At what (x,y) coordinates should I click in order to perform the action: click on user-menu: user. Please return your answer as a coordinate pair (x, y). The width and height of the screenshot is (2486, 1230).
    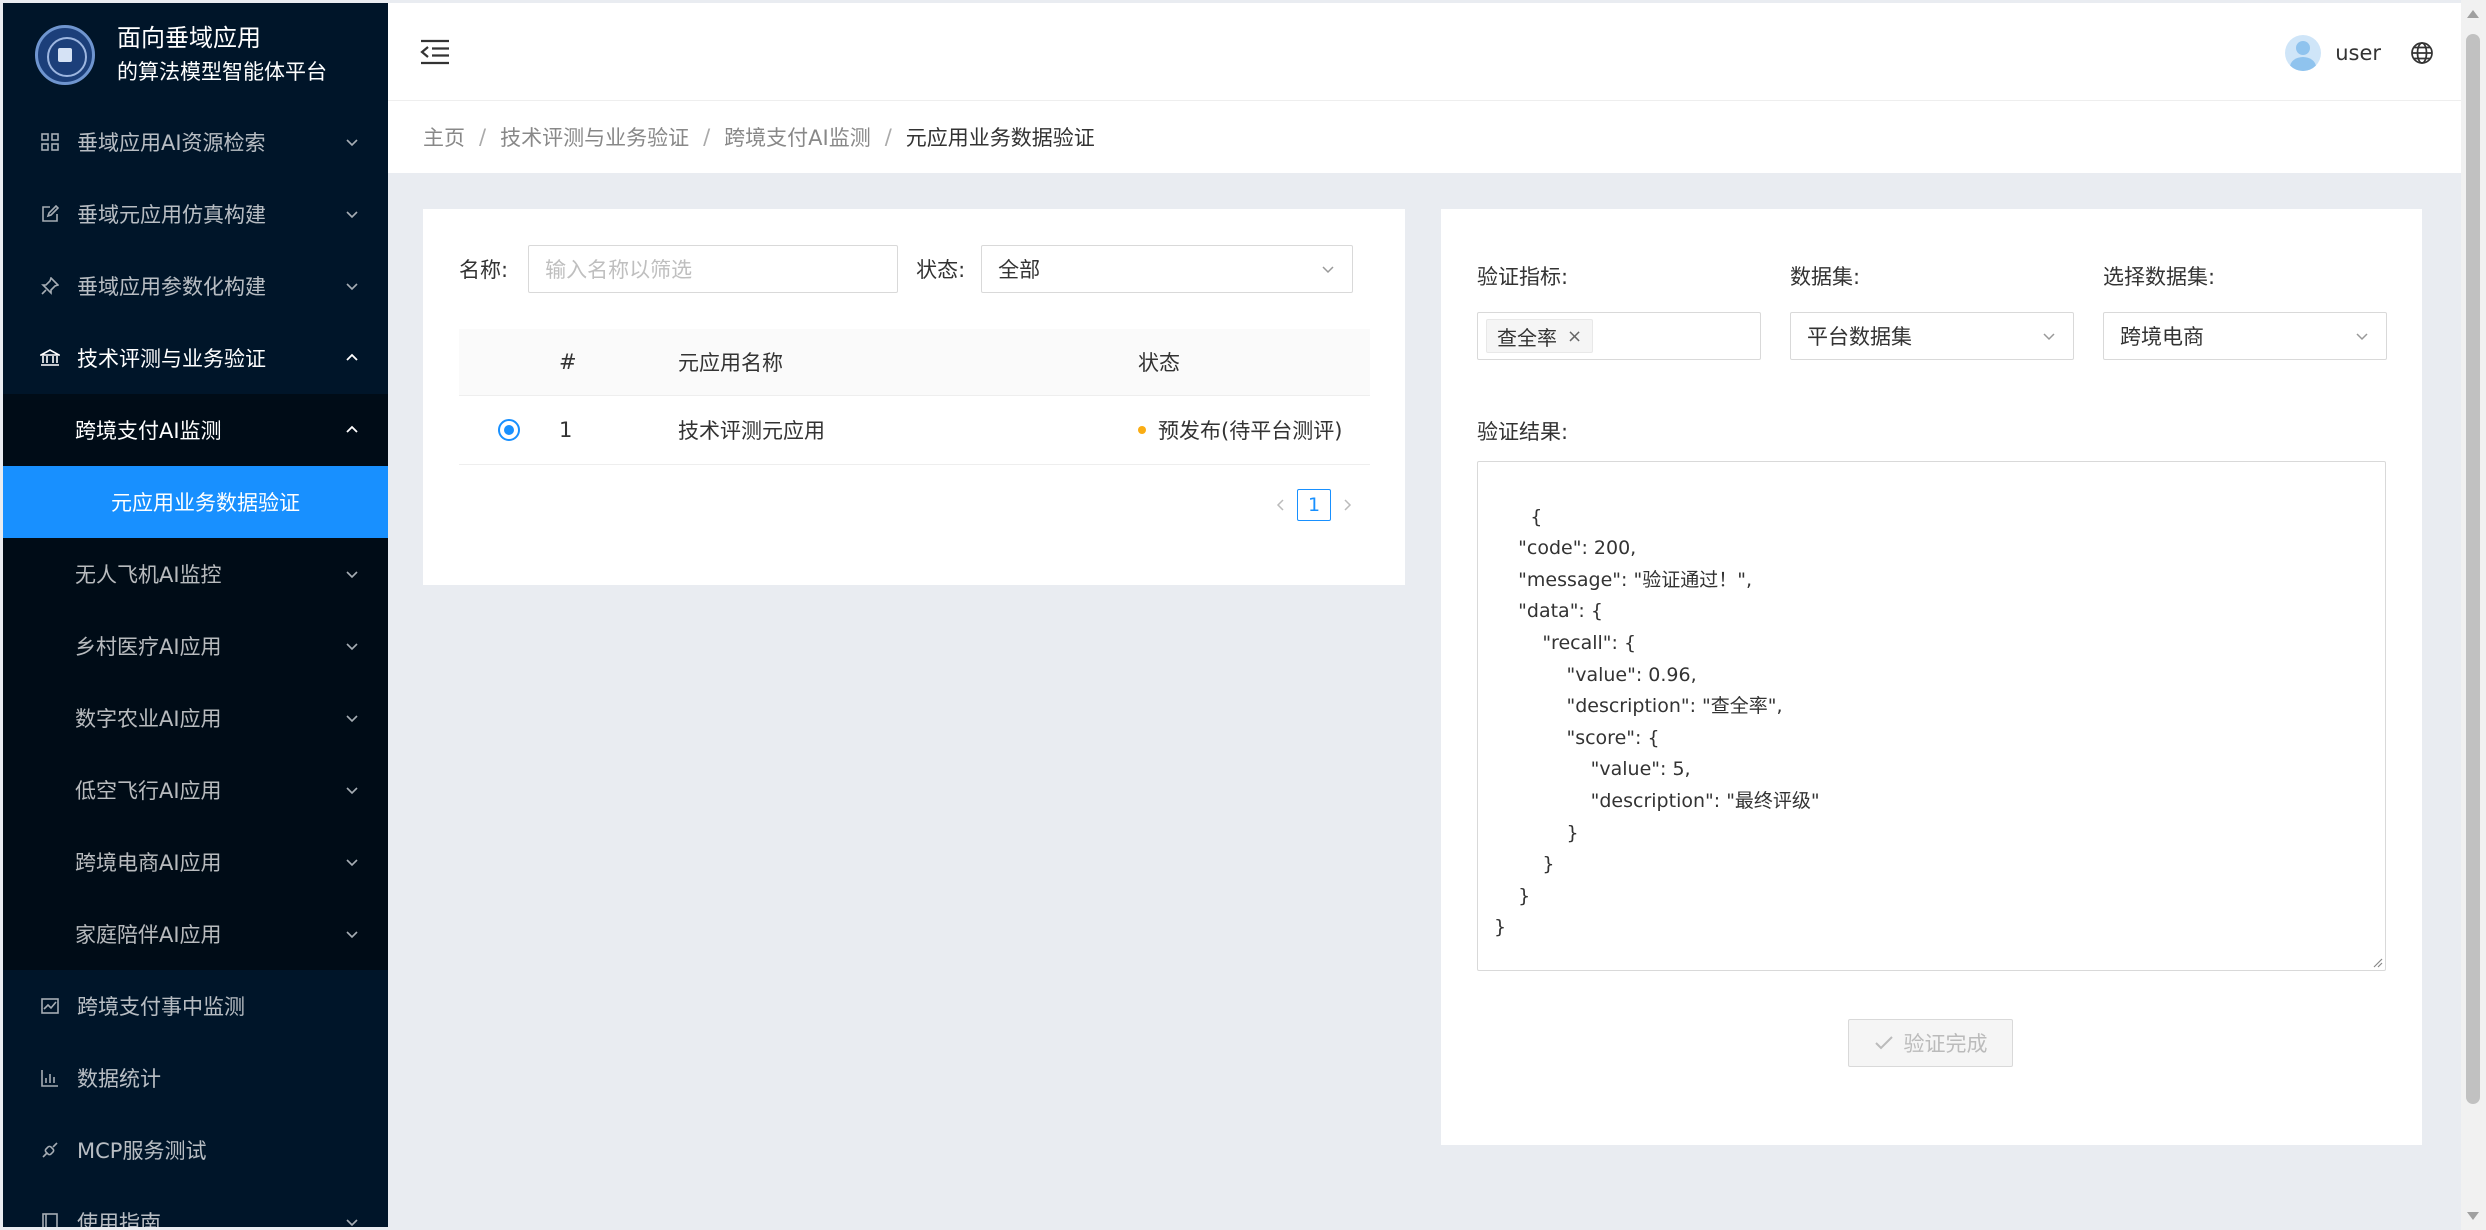
    Looking at the image, I should click on (2333, 53).